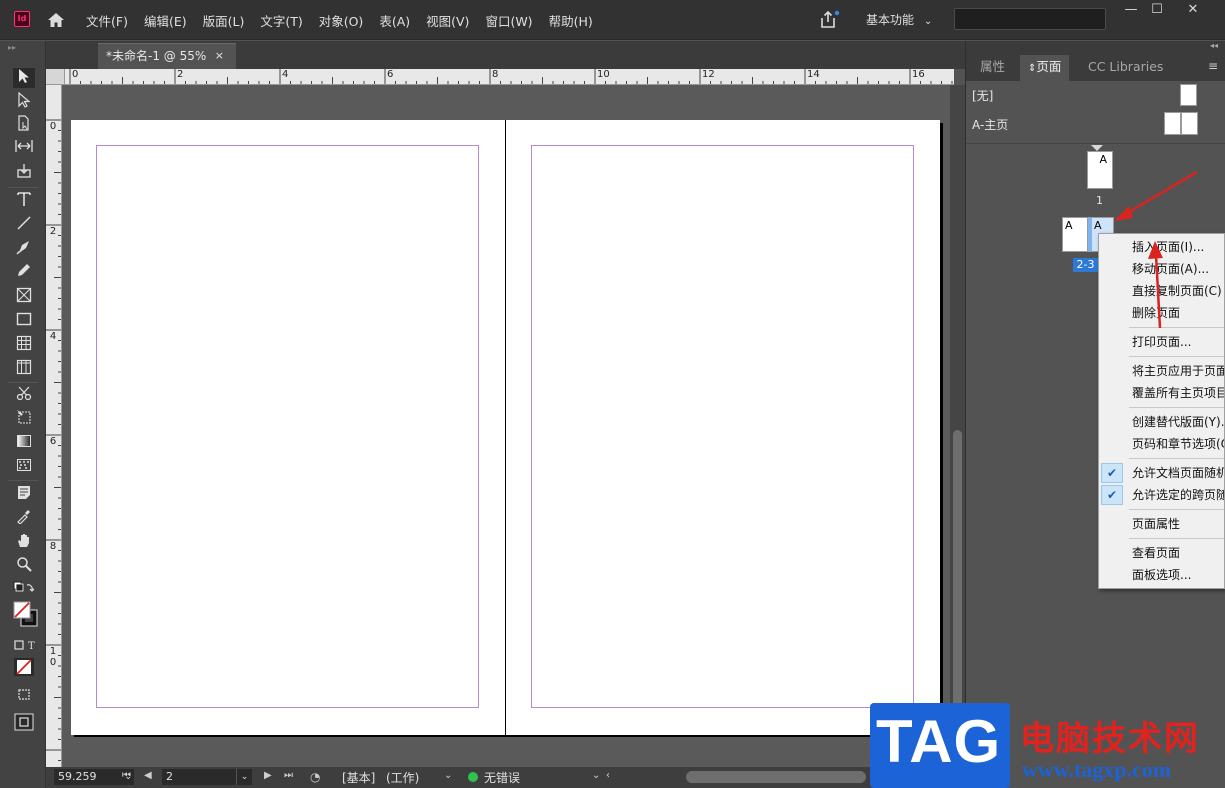 Image resolution: width=1225 pixels, height=788 pixels. I want to click on type-tool-icon, so click(24, 201).